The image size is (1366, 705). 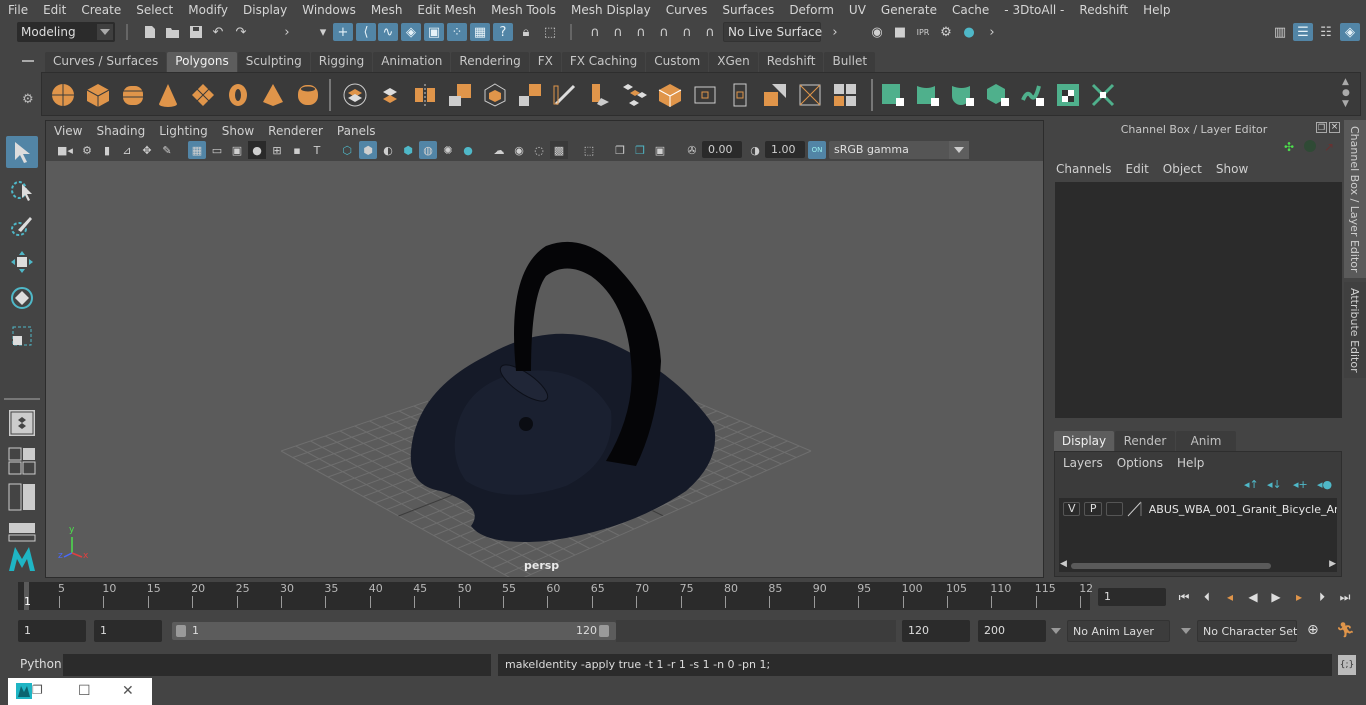 What do you see at coordinates (785, 149) in the screenshot?
I see `gamma-field: 1.00` at bounding box center [785, 149].